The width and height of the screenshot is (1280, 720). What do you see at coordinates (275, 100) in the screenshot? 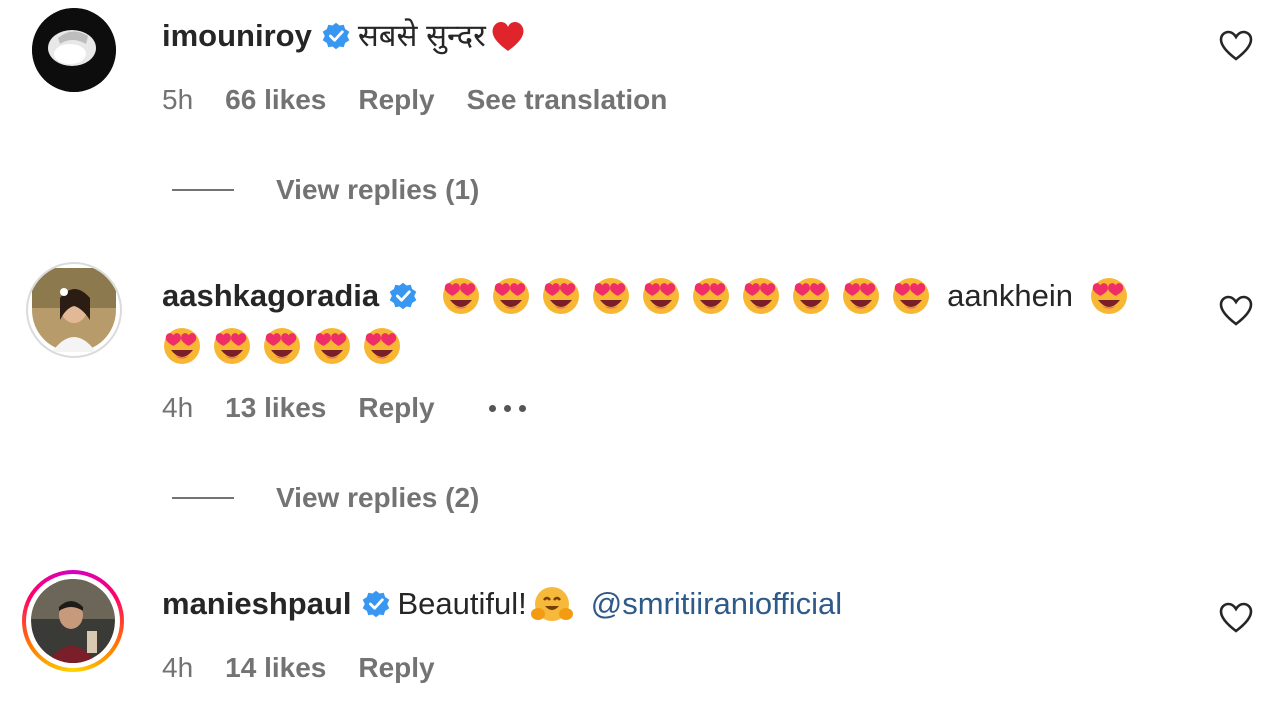
I see `likes-count: 66 likes` at bounding box center [275, 100].